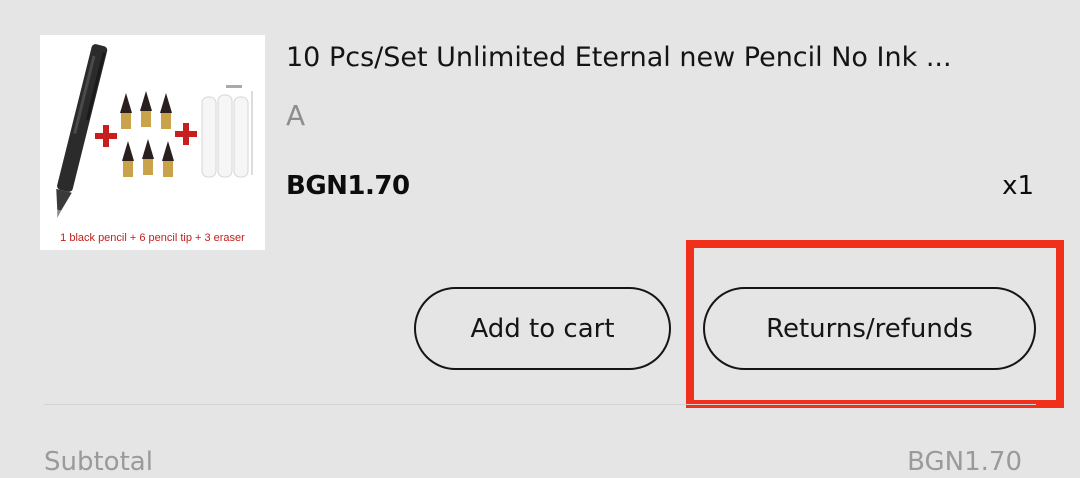  I want to click on returns-refunds-button: Returns/refunds, so click(869, 328).